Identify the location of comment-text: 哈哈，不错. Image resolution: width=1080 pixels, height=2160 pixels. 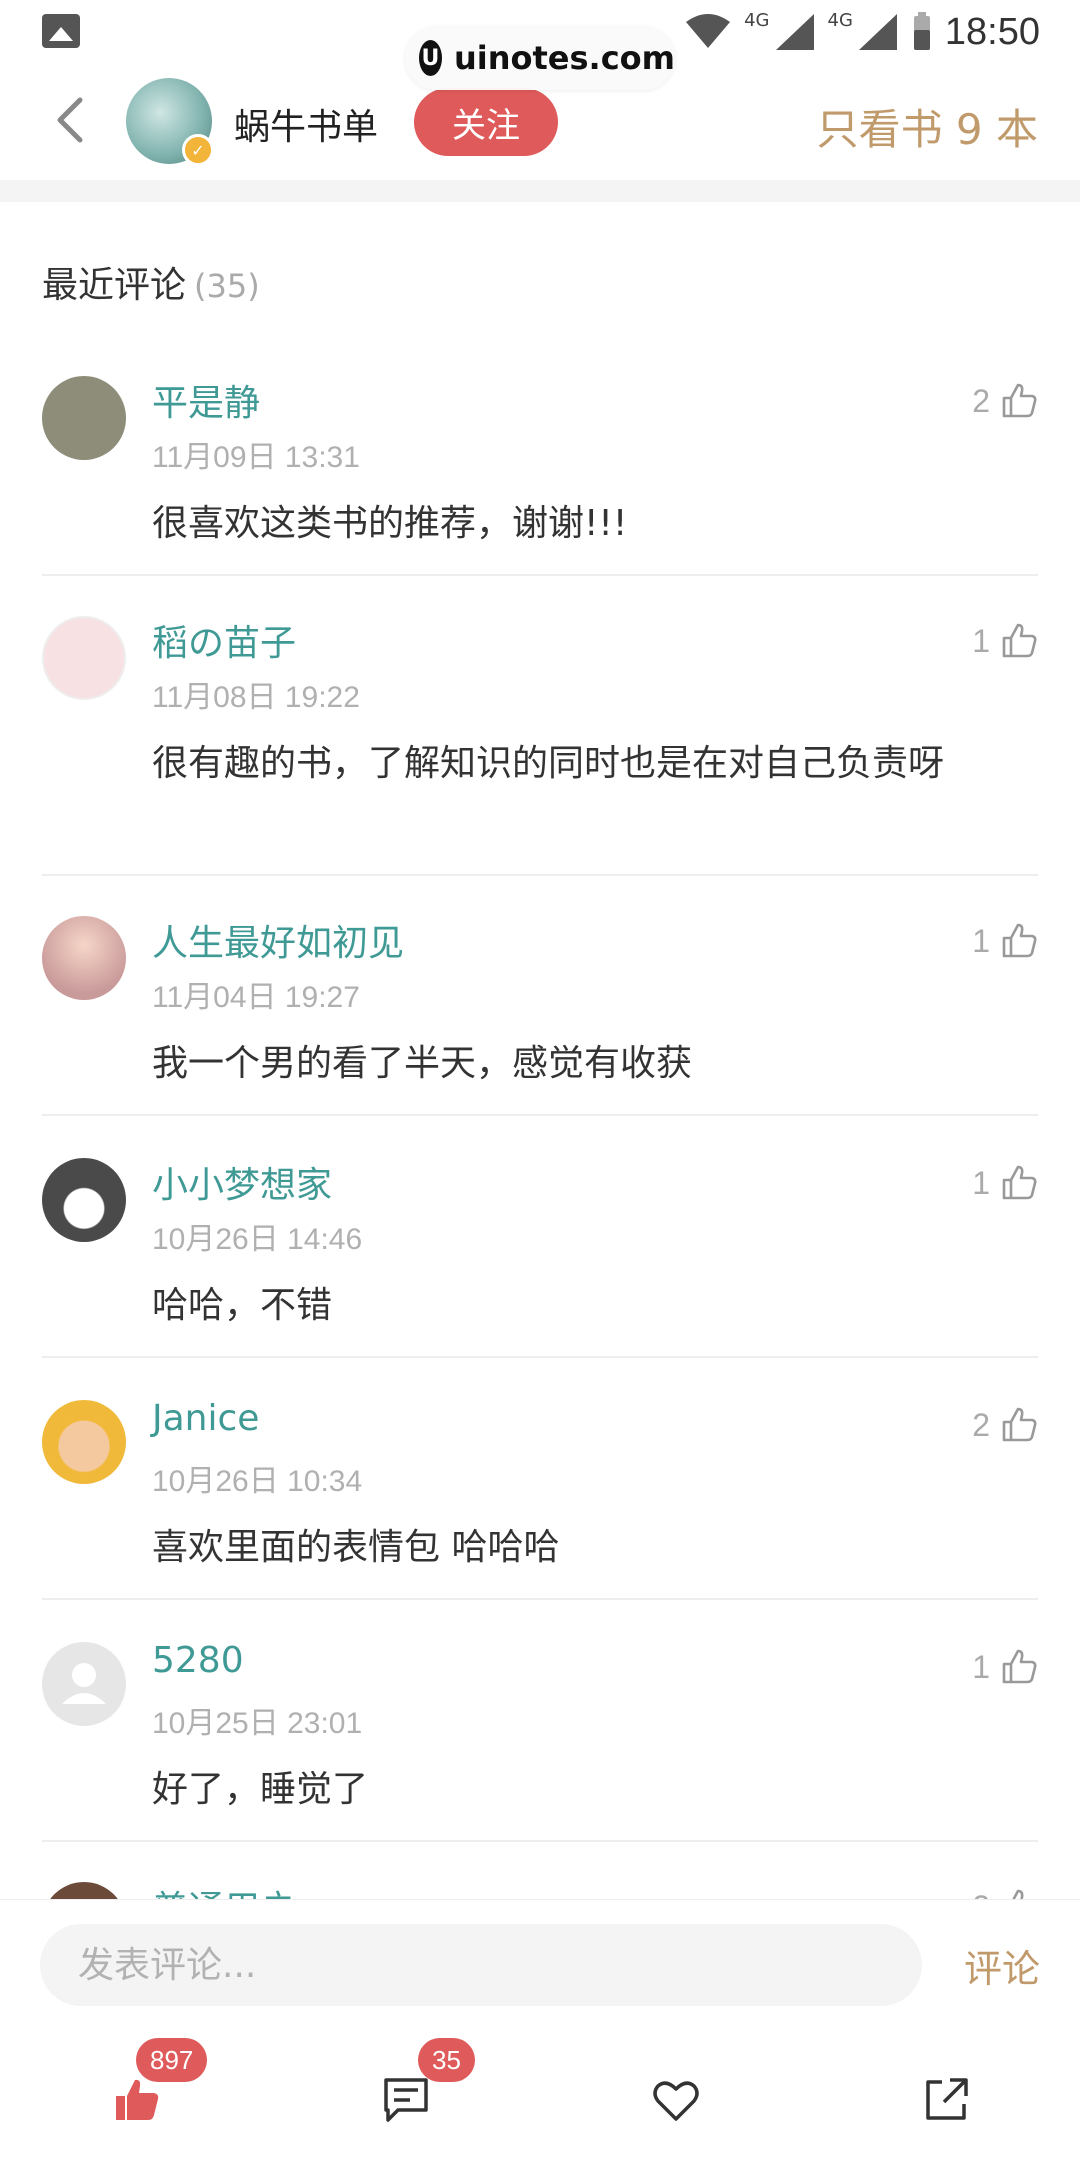
(242, 1305).